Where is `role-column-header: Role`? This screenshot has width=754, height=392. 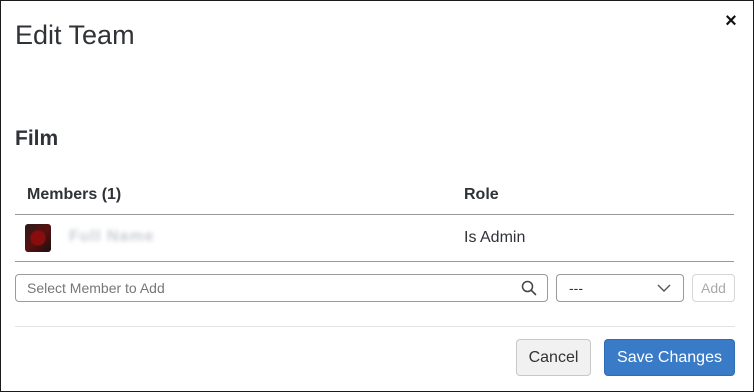 role-column-header: Role is located at coordinates (481, 194).